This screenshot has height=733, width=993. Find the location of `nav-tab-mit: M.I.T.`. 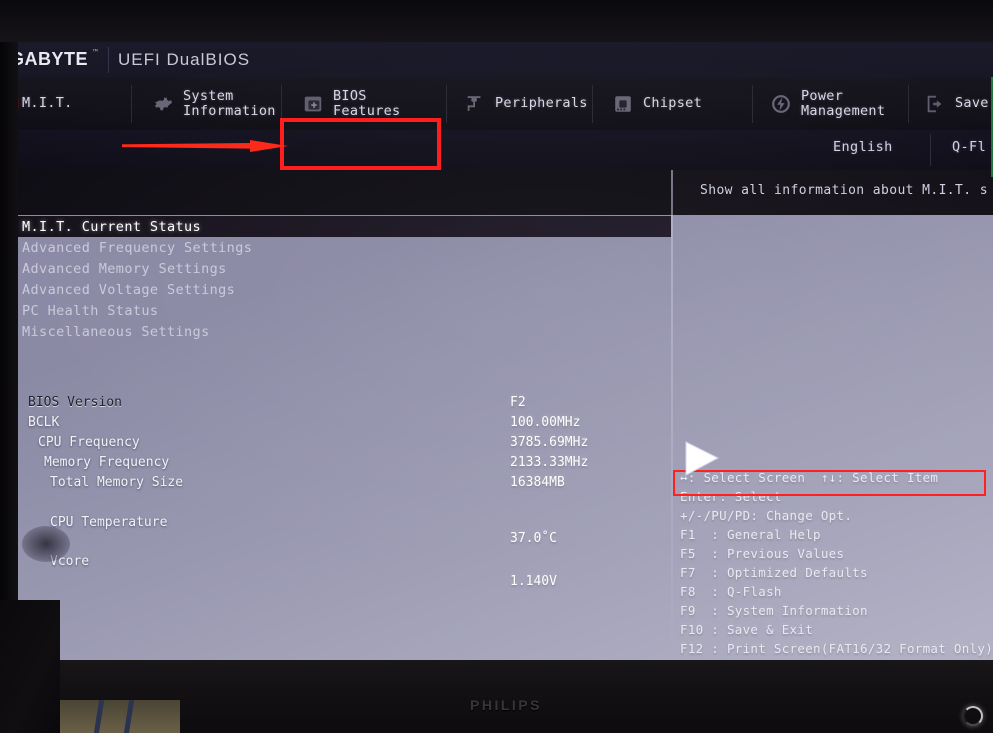

nav-tab-mit: M.I.T. is located at coordinates (70, 103).